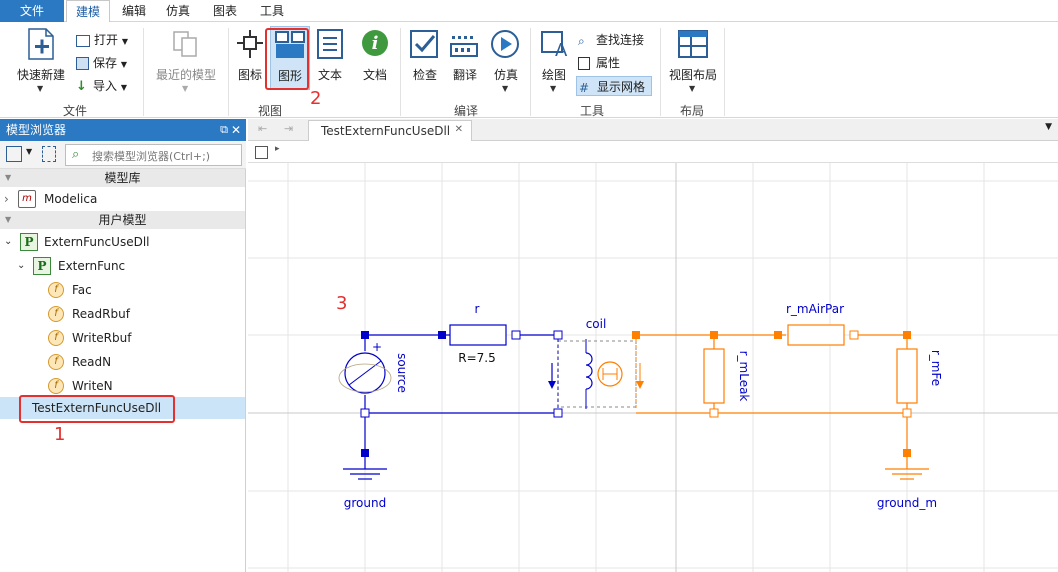 This screenshot has width=1058, height=572. What do you see at coordinates (693, 61) in the screenshot?
I see `view-layout-button: 视图布局 ▼` at bounding box center [693, 61].